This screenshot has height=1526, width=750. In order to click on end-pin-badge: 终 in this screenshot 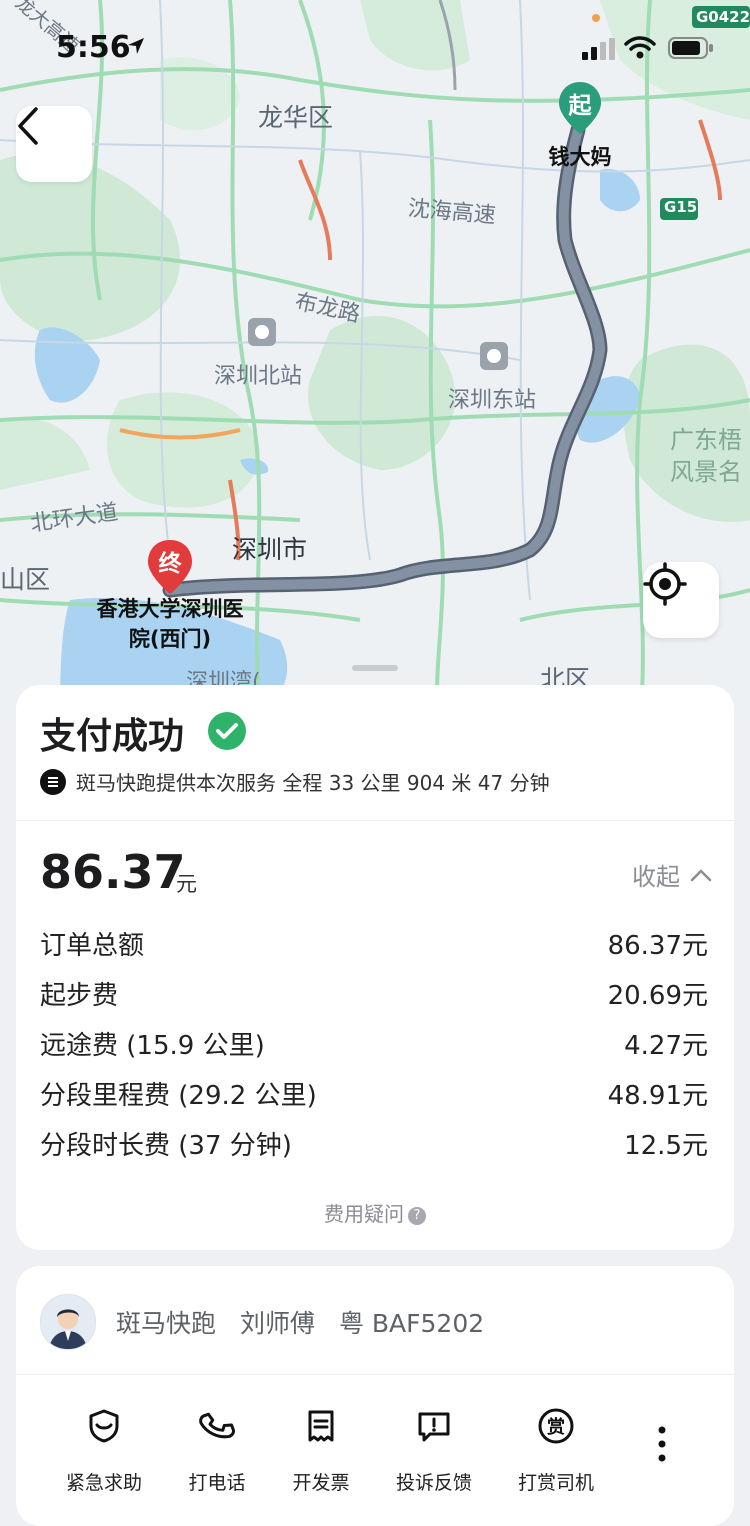, I will do `click(170, 564)`.